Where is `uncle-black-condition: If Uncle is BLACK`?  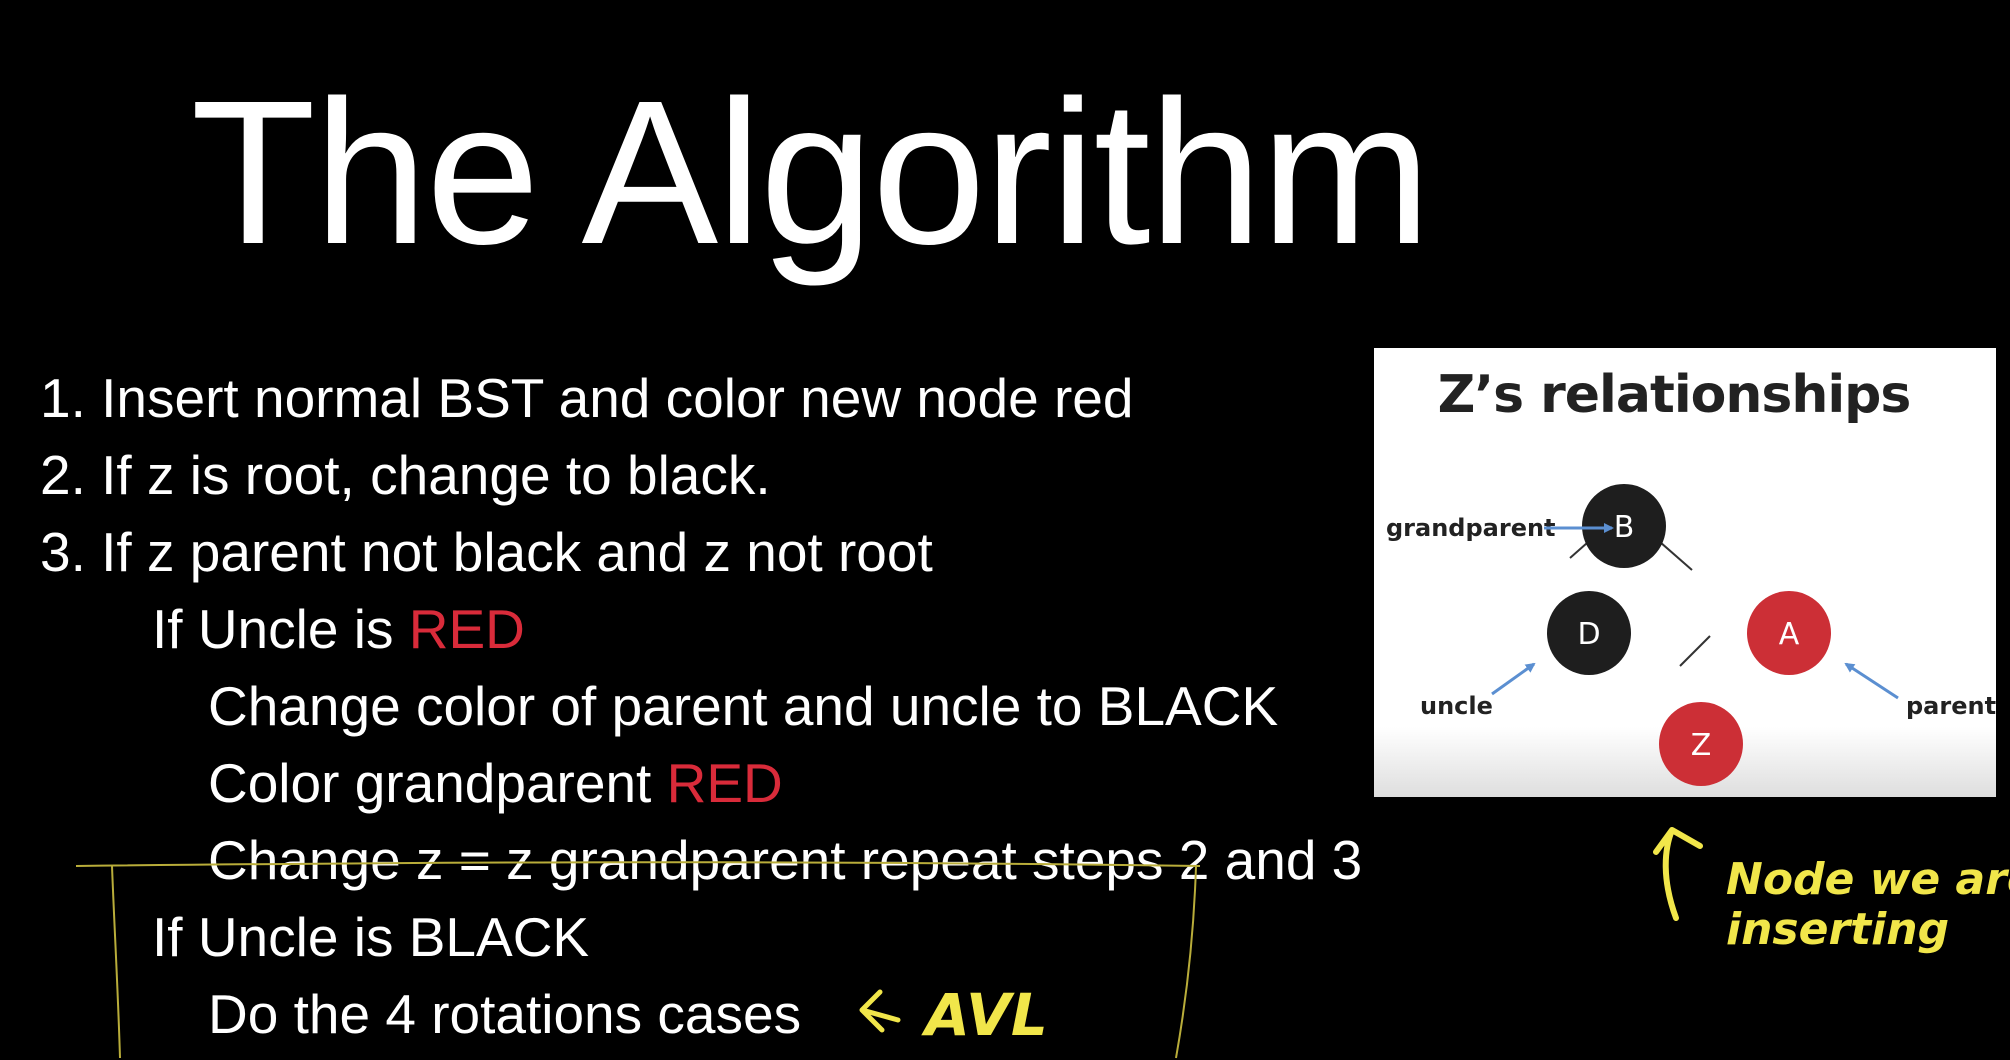
uncle-black-condition: If Uncle is BLACK is located at coordinates (371, 937).